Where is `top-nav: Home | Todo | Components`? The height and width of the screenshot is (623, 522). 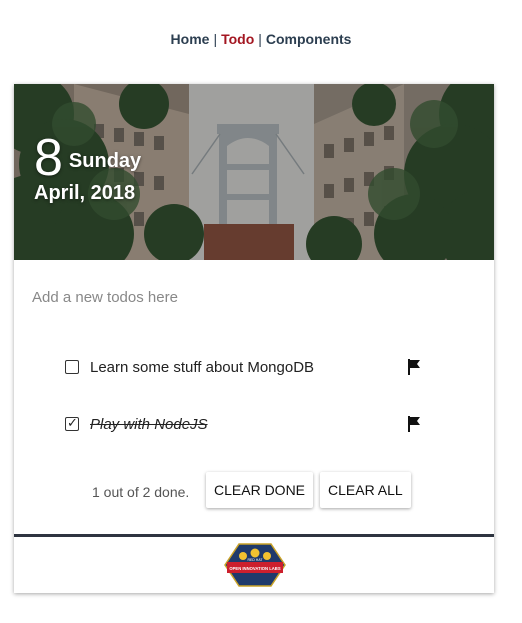
top-nav: Home | Todo | Components is located at coordinates (261, 39).